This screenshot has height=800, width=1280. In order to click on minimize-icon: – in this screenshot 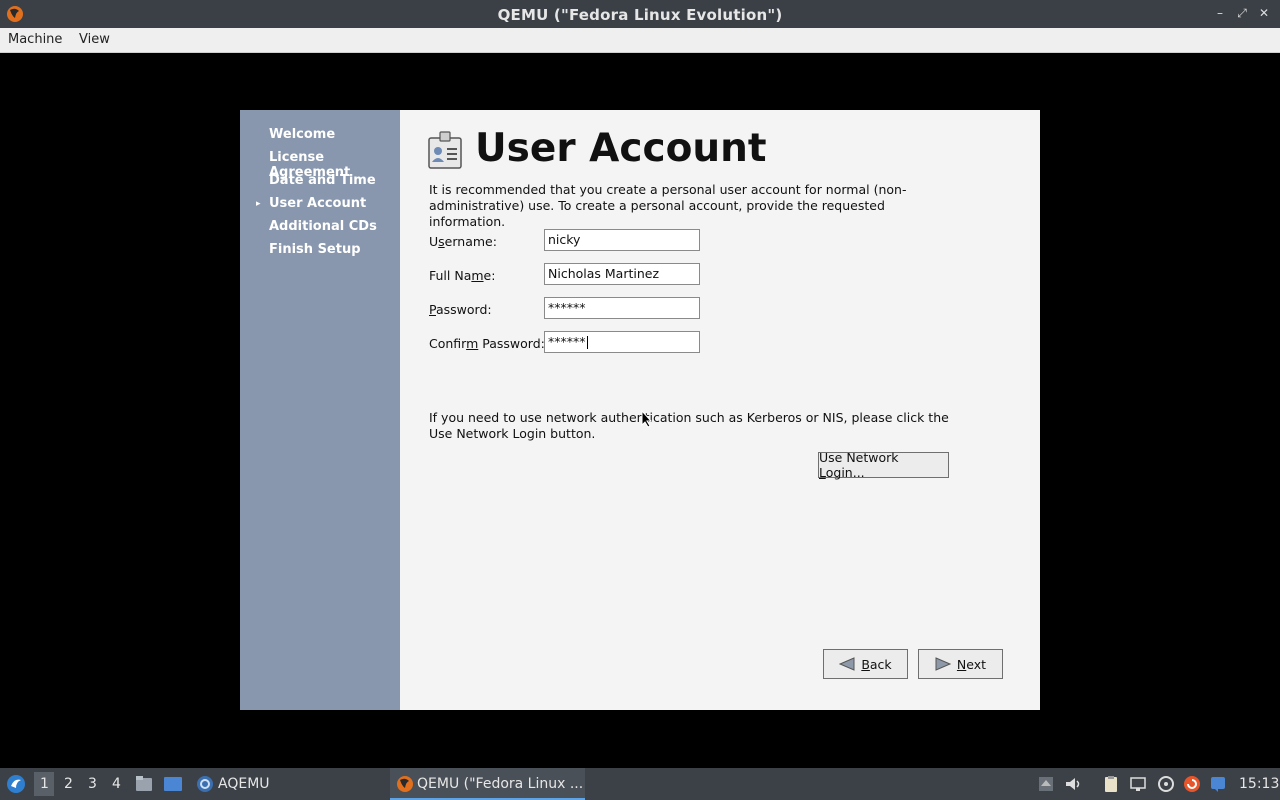, I will do `click(1220, 13)`.